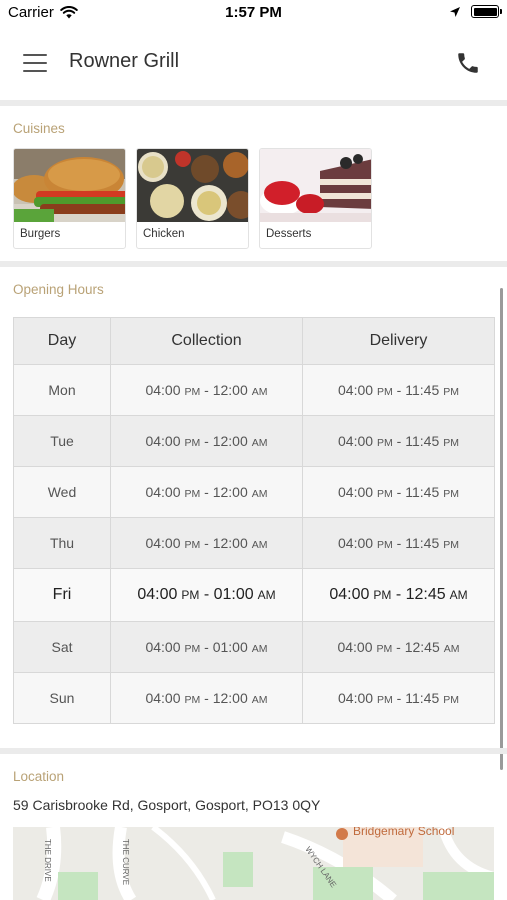  What do you see at coordinates (124, 61) in the screenshot?
I see `page-title: Rowner Grill` at bounding box center [124, 61].